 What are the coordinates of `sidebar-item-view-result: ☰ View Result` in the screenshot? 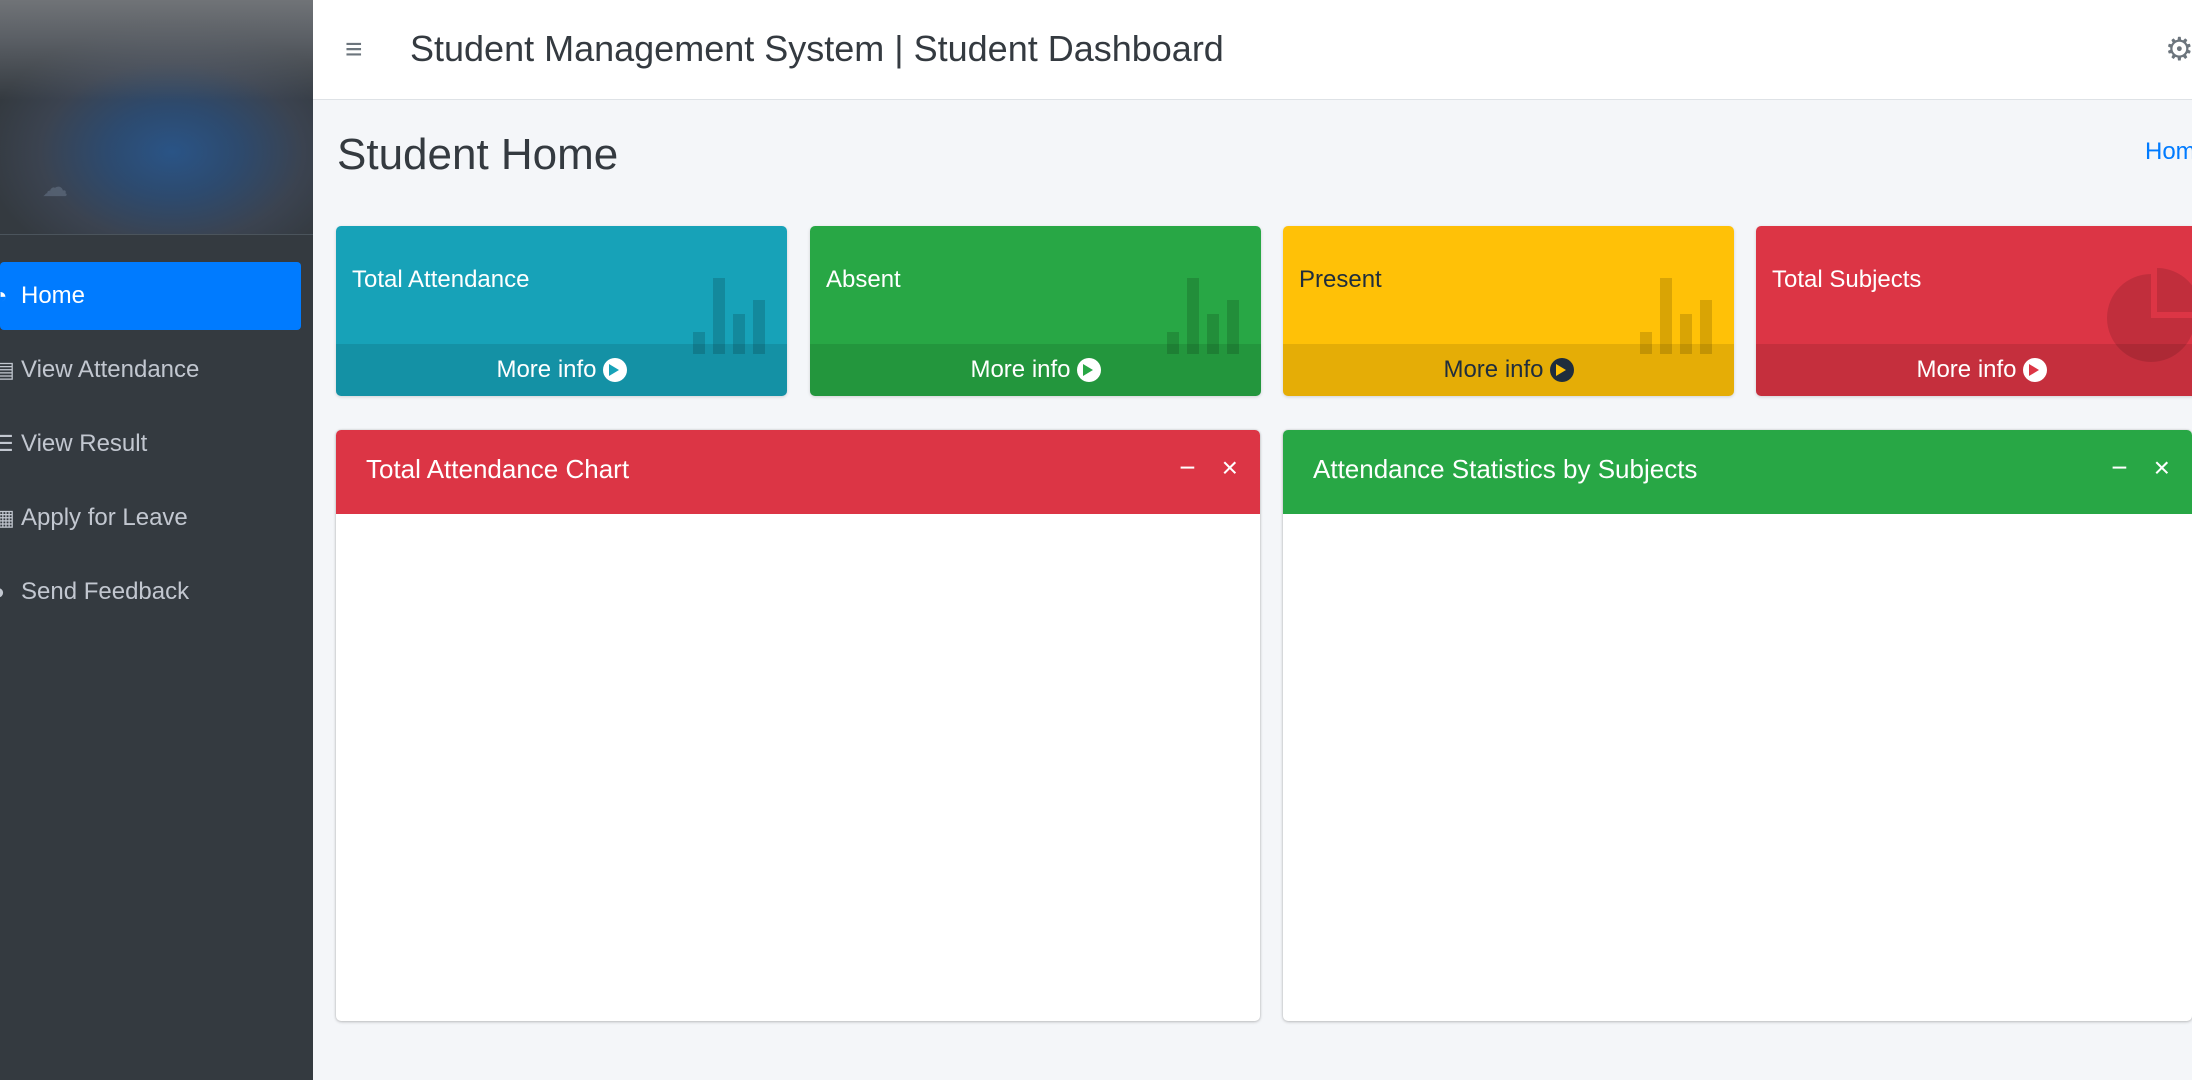 It's located at (150, 444).